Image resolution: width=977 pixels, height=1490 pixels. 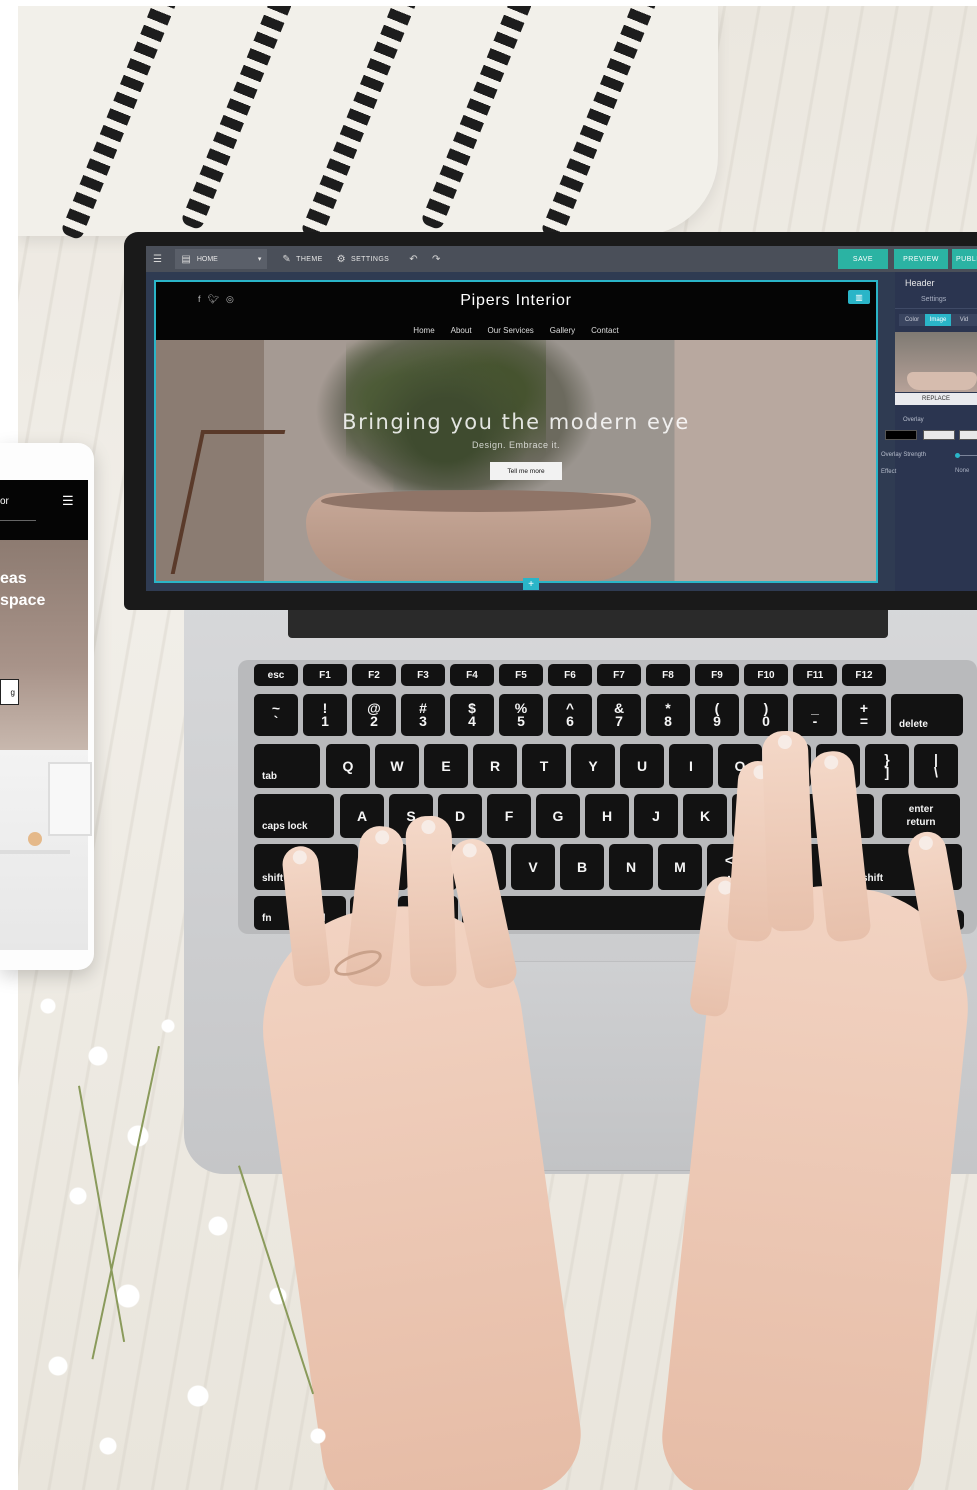 What do you see at coordinates (348, 766) in the screenshot?
I see `key-q: Q` at bounding box center [348, 766].